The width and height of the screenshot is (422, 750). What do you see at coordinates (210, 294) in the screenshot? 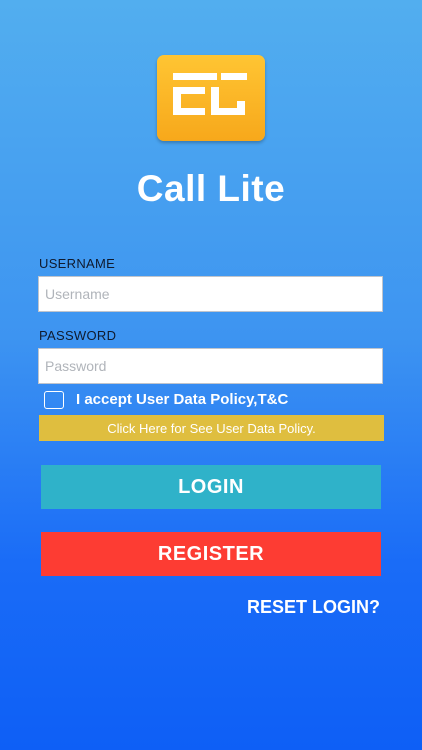
I see `username-input` at bounding box center [210, 294].